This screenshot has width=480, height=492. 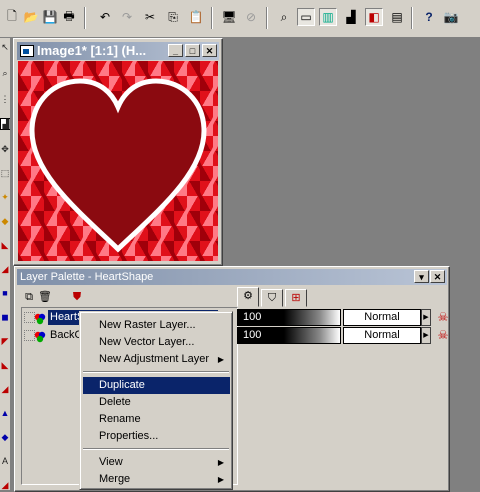 What do you see at coordinates (397, 17) in the screenshot?
I see `overview-icon: ▤` at bounding box center [397, 17].